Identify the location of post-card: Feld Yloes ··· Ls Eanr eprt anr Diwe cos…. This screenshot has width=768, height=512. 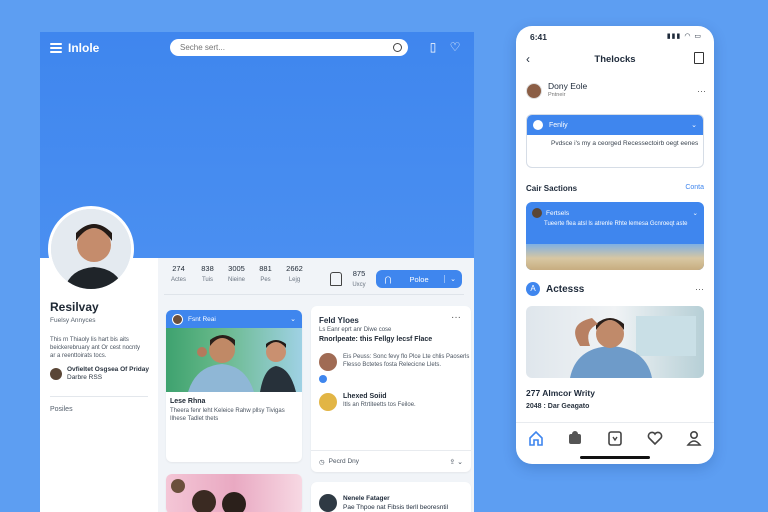
(391, 389).